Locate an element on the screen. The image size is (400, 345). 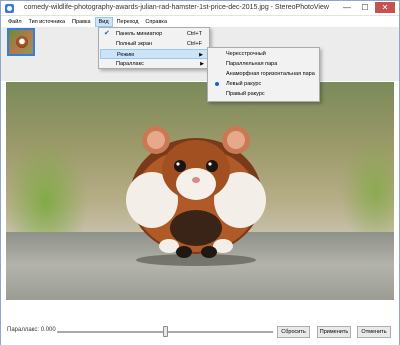
thumbnail-item is located at coordinates (21, 42).